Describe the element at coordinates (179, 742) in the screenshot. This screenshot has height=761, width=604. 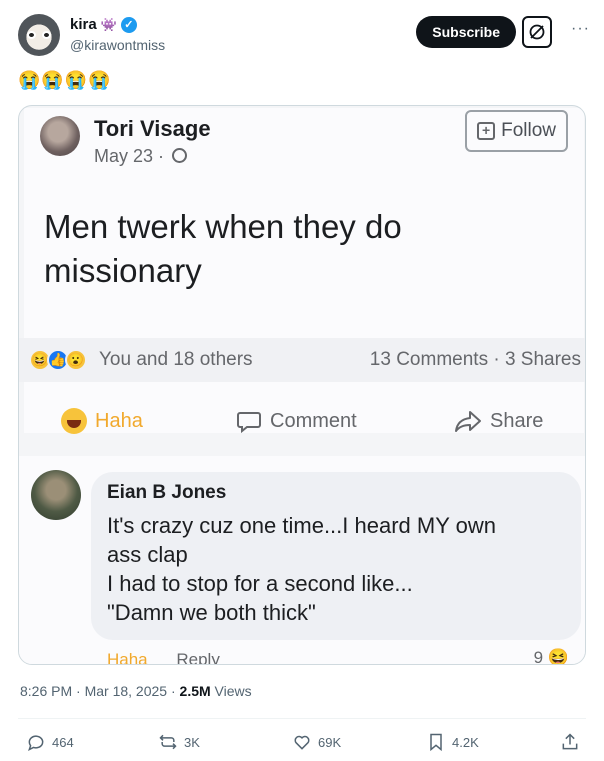
I see `repost-button: 3K` at that location.